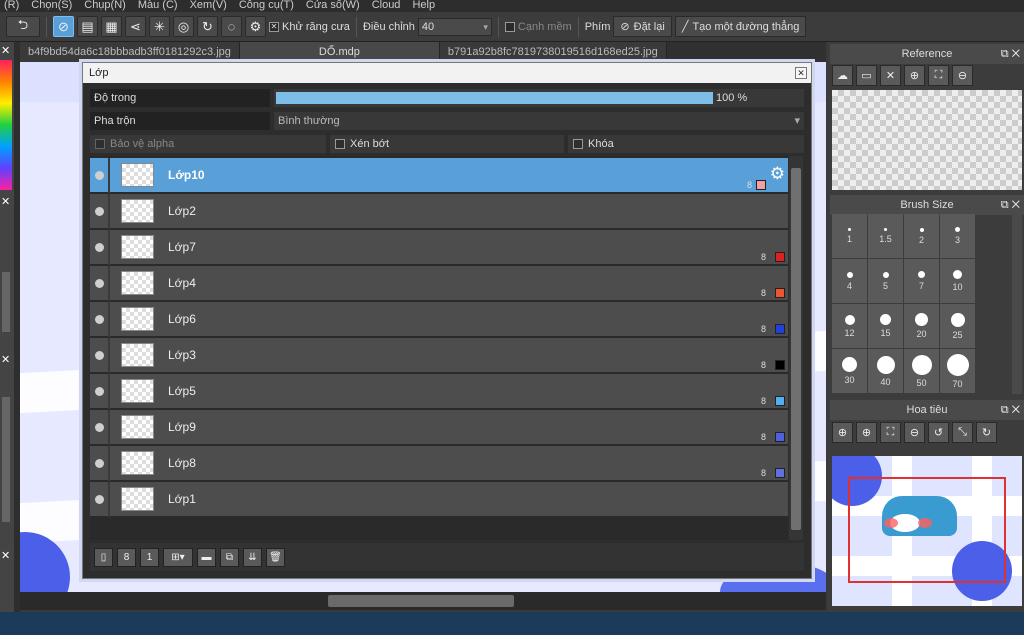  Describe the element at coordinates (439, 391) in the screenshot. I see `layer-row: Lớp5 8` at that location.